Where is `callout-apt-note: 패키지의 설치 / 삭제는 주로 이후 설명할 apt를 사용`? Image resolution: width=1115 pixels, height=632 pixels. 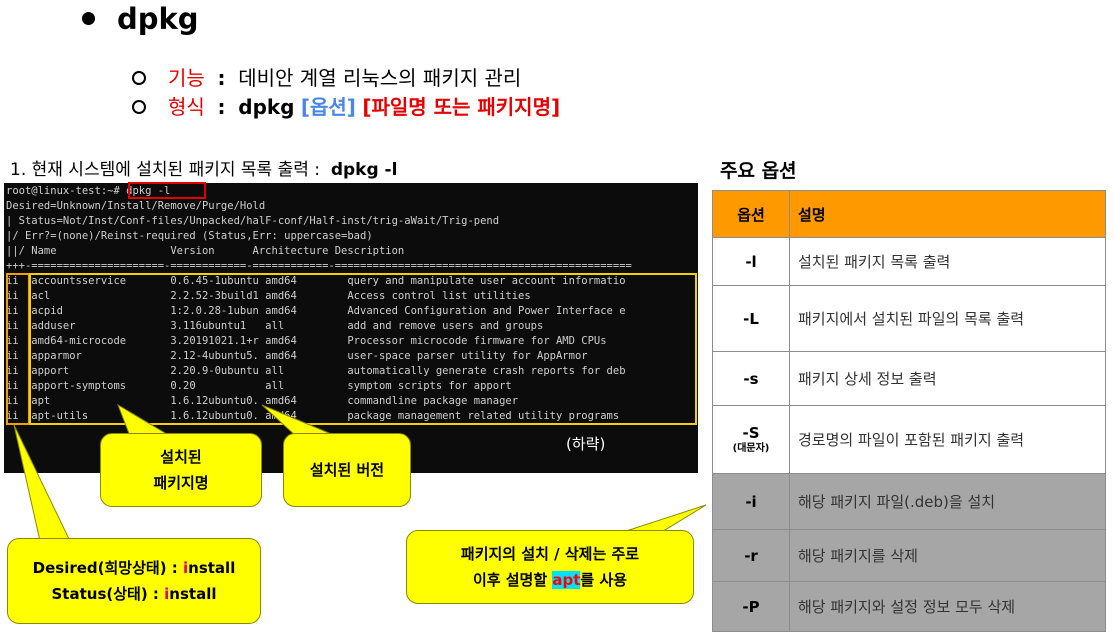 callout-apt-note: 패키지의 설치 / 삭제는 주로 이후 설명할 apt를 사용 is located at coordinates (550, 567).